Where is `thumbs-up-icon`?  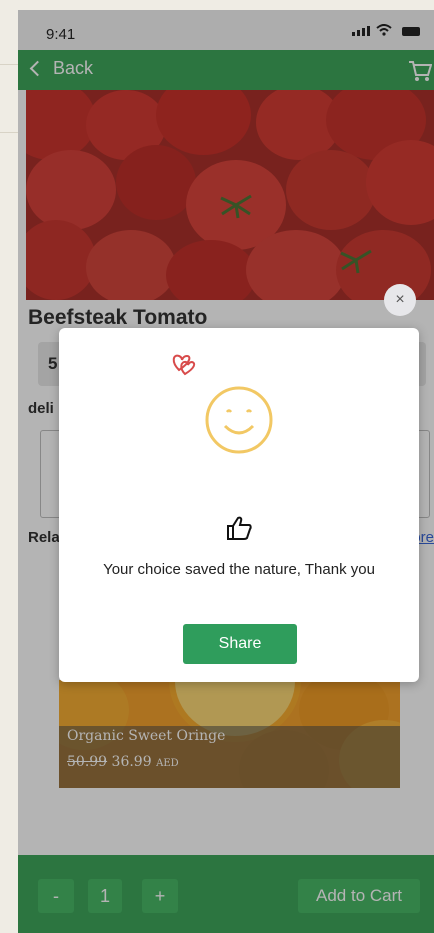
thumbs-up-icon is located at coordinates (239, 528).